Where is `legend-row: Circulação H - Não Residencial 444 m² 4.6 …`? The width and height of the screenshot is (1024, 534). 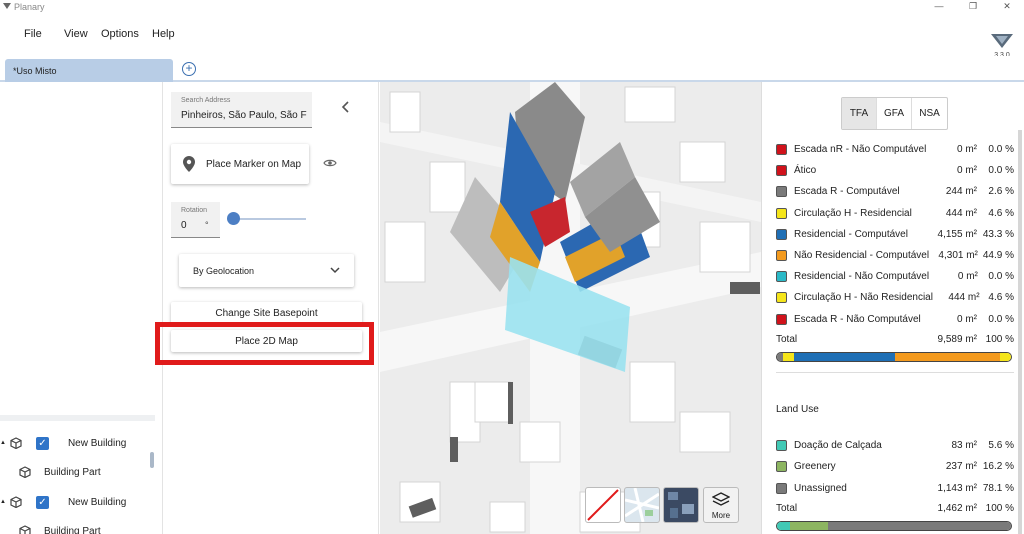 legend-row: Circulação H - Não Residencial 444 m² 4.6 … is located at coordinates (895, 297).